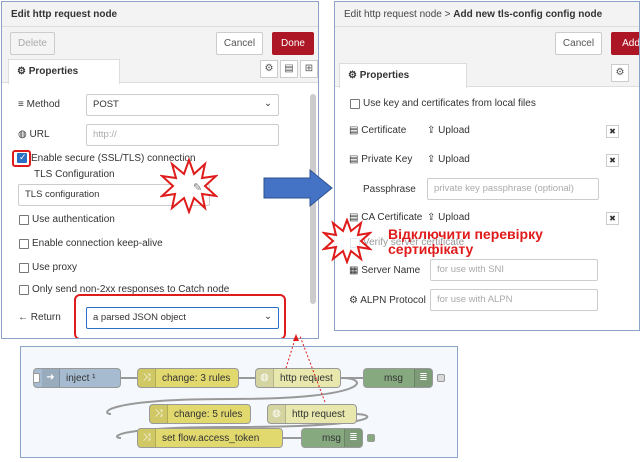  What do you see at coordinates (81, 378) in the screenshot?
I see `node-label: inject ¹` at bounding box center [81, 378].